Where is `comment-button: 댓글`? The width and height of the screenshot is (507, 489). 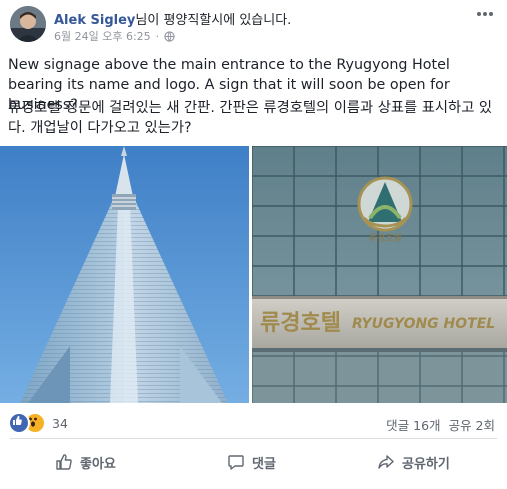
comment-button: 댓글 is located at coordinates (251, 462).